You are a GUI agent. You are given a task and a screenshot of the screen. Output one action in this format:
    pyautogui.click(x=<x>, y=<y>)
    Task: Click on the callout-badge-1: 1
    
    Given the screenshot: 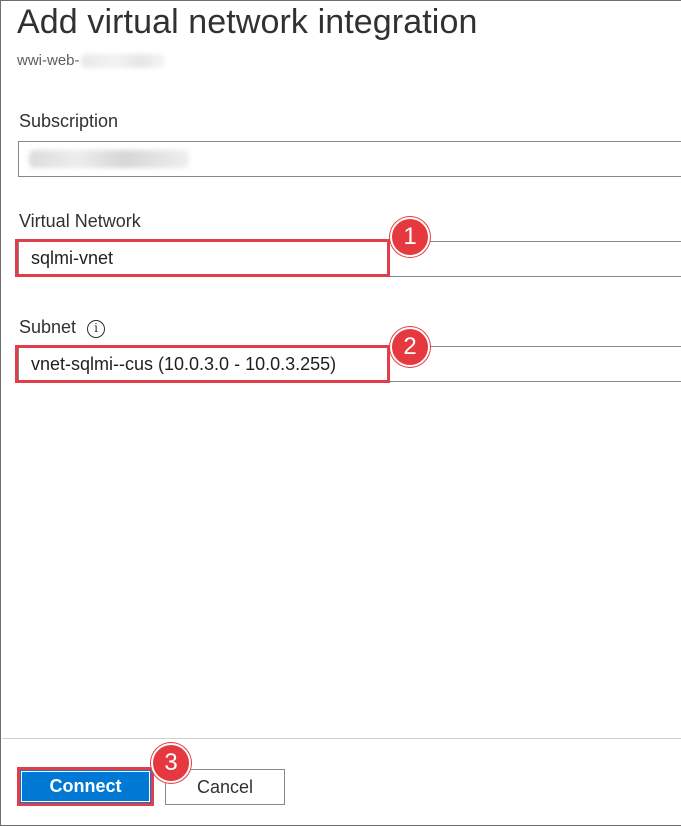 What is the action you would take?
    pyautogui.click(x=410, y=237)
    